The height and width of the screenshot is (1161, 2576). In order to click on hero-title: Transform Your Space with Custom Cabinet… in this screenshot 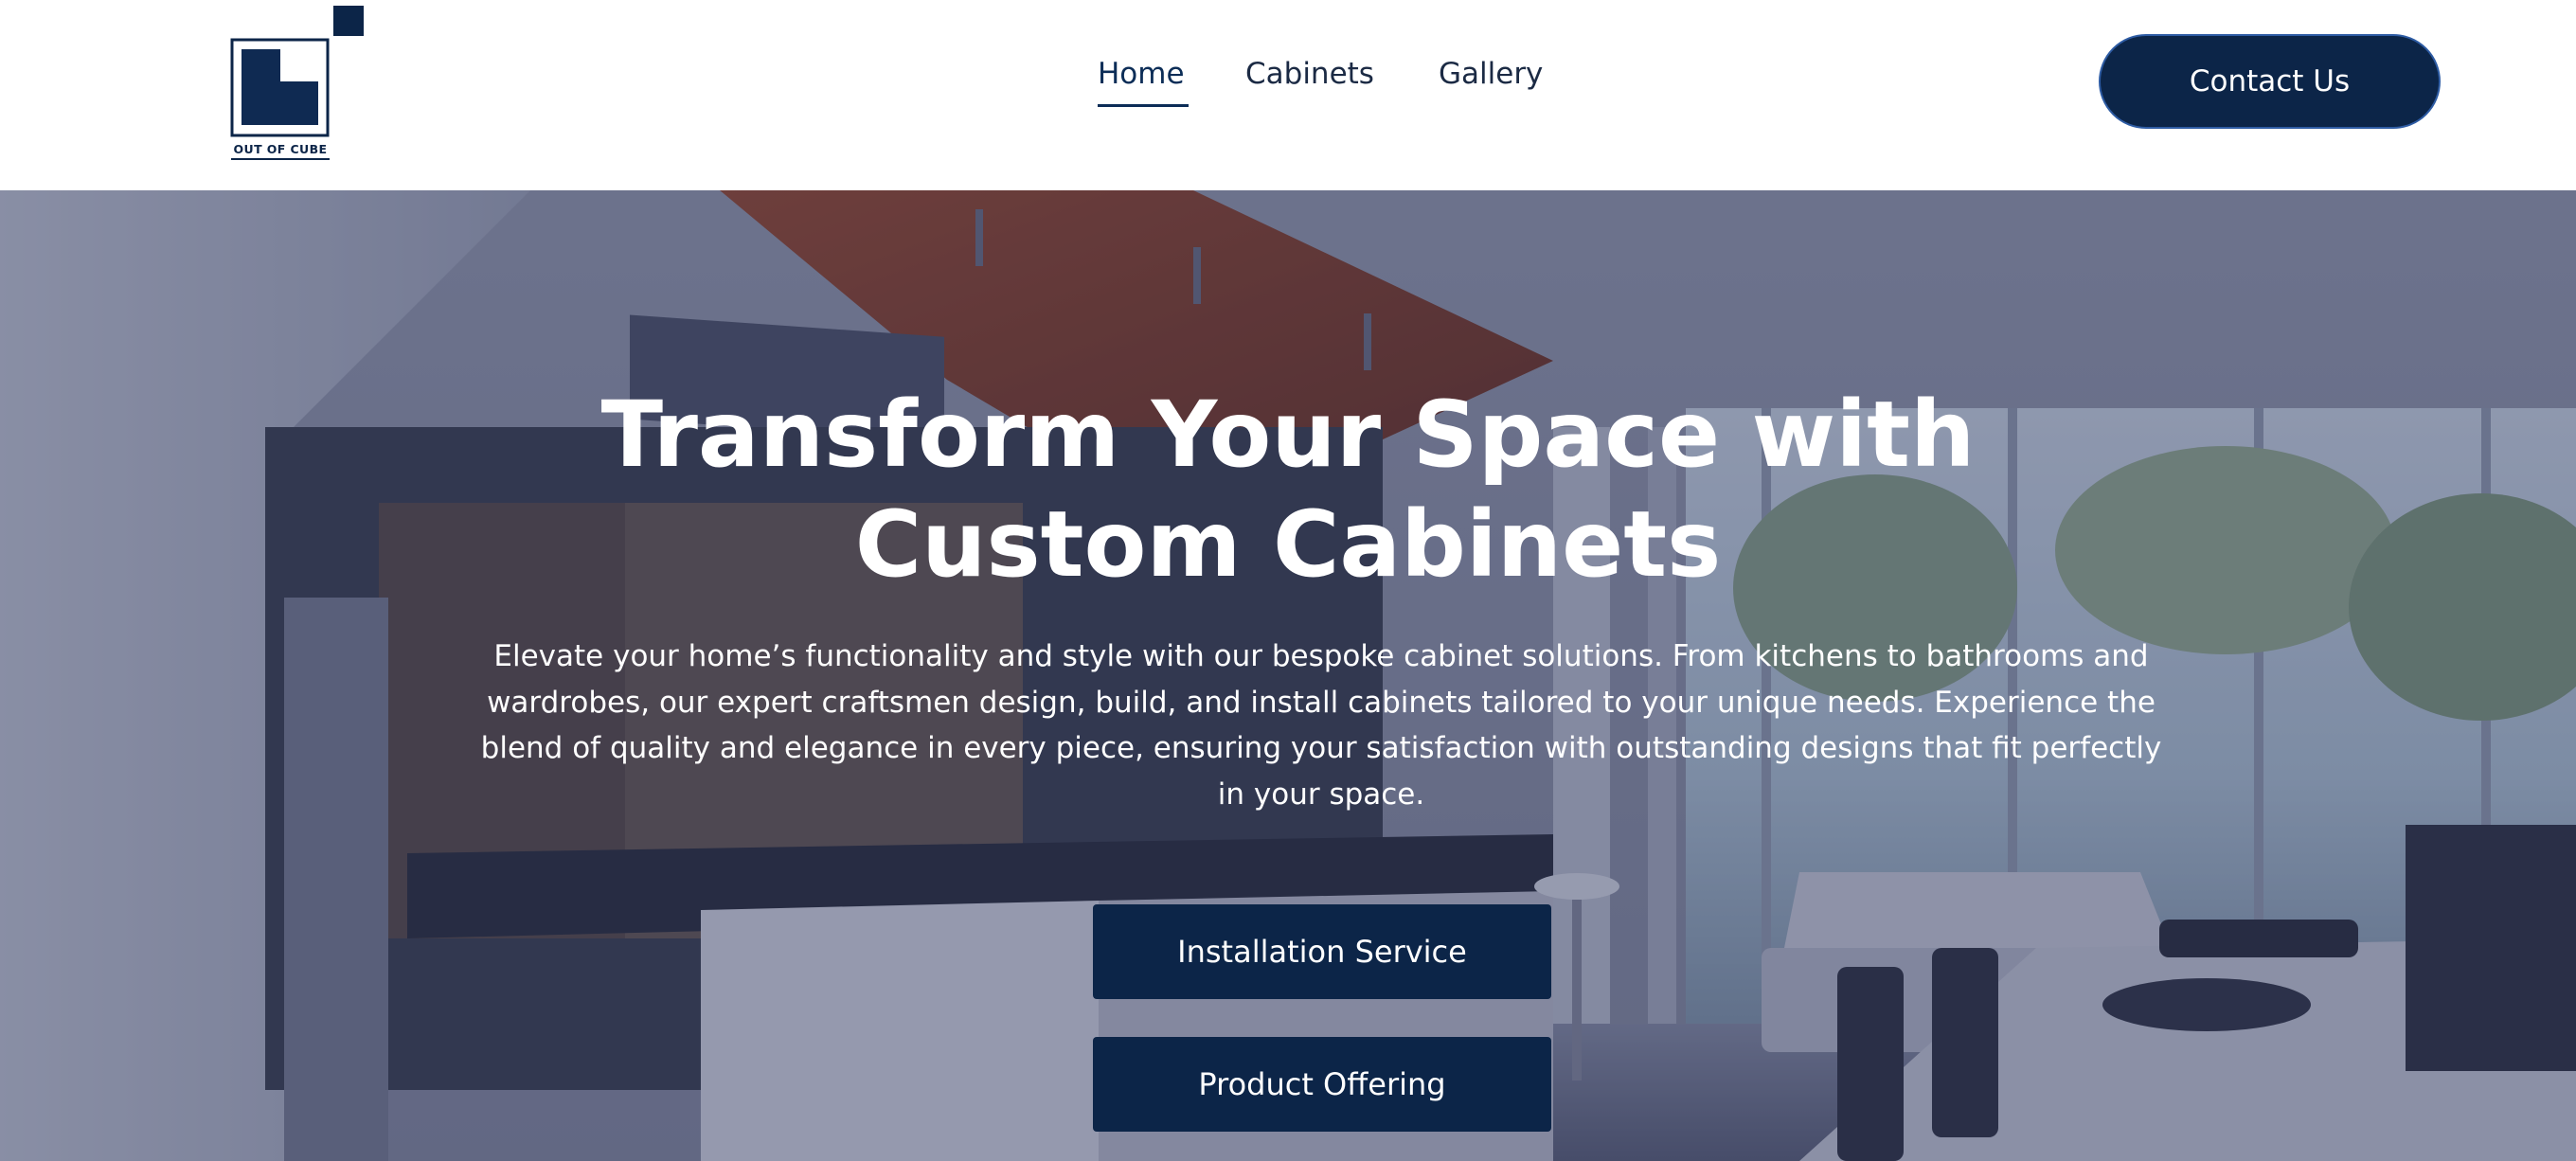, I will do `click(1288, 490)`.